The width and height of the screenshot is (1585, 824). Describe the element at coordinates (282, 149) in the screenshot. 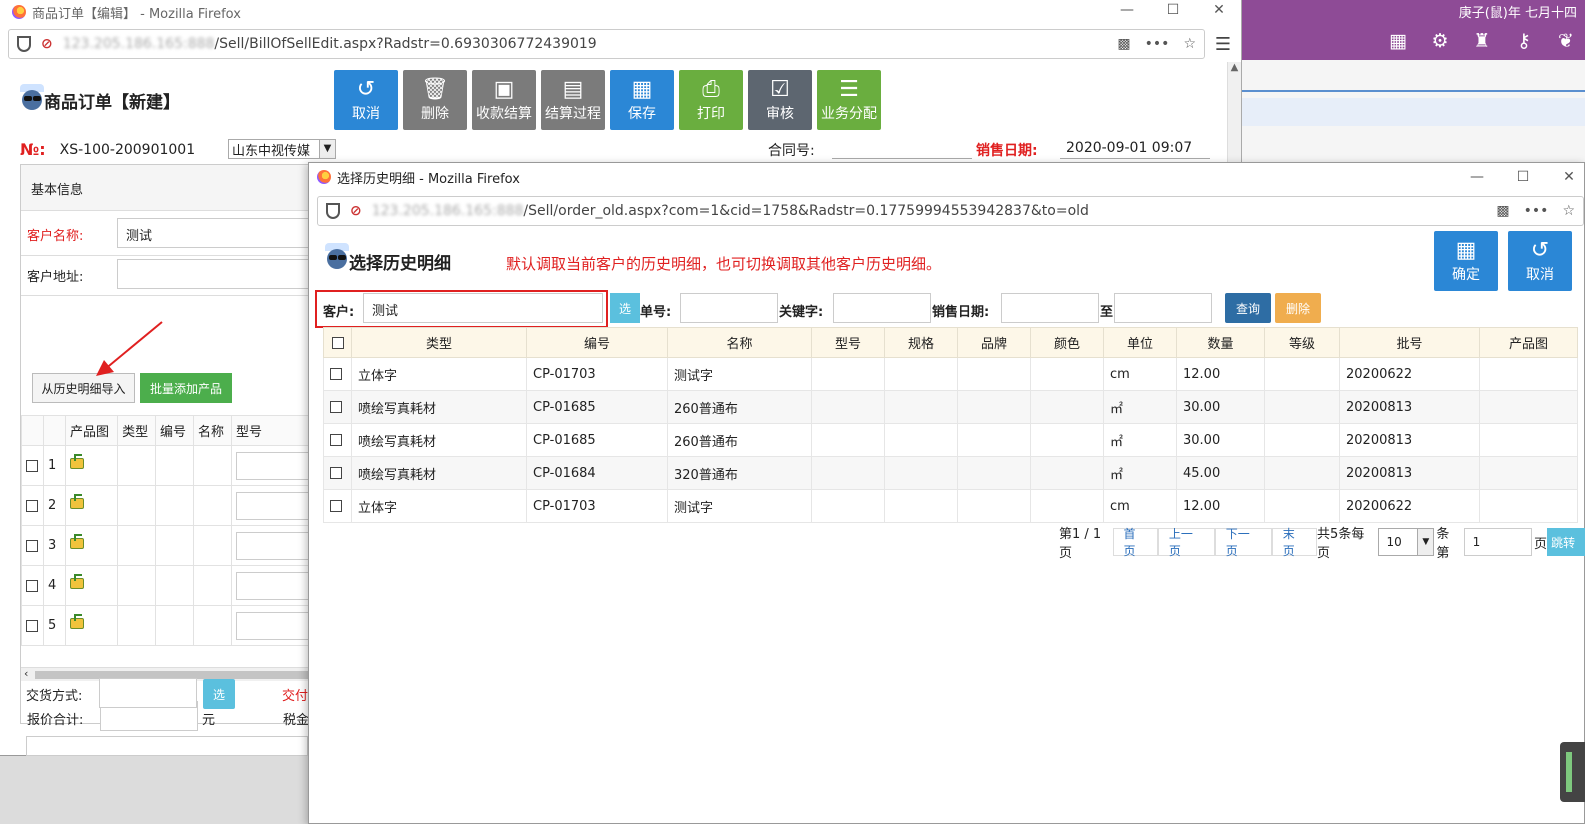

I see `company-select: 山东中视传媒 ▼` at that location.